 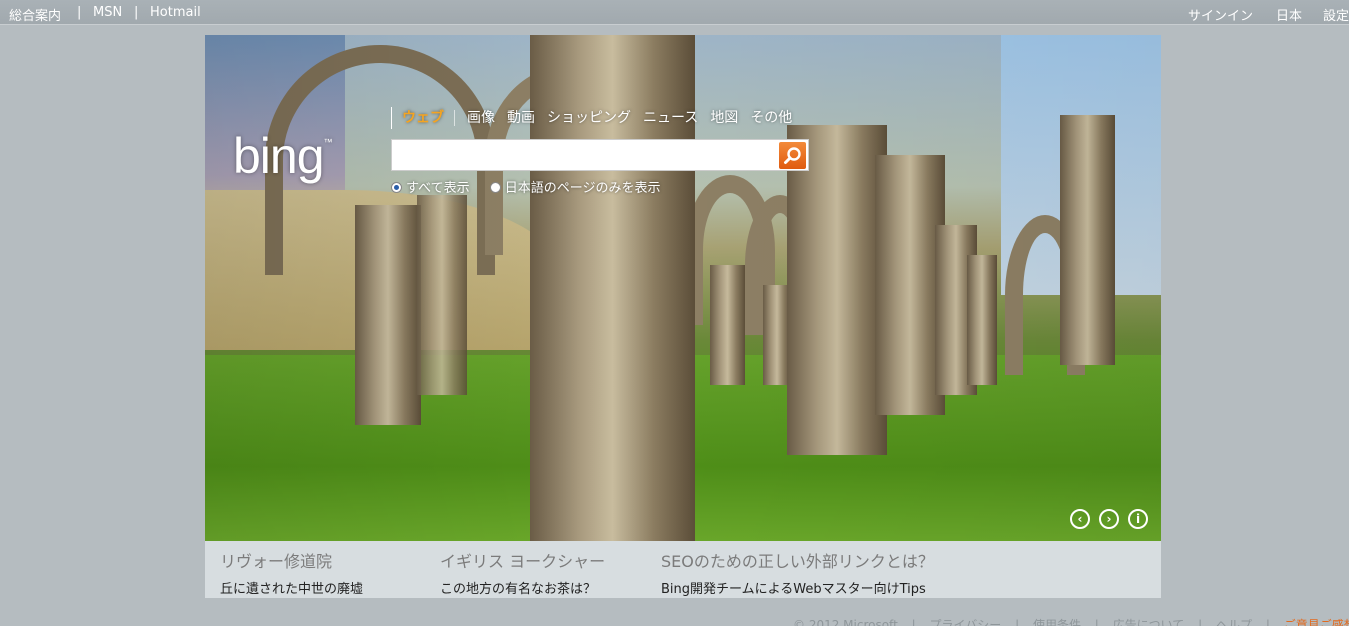 What do you see at coordinates (845, 622) in the screenshot?
I see `copyright: © 2012 Microsoft` at bounding box center [845, 622].